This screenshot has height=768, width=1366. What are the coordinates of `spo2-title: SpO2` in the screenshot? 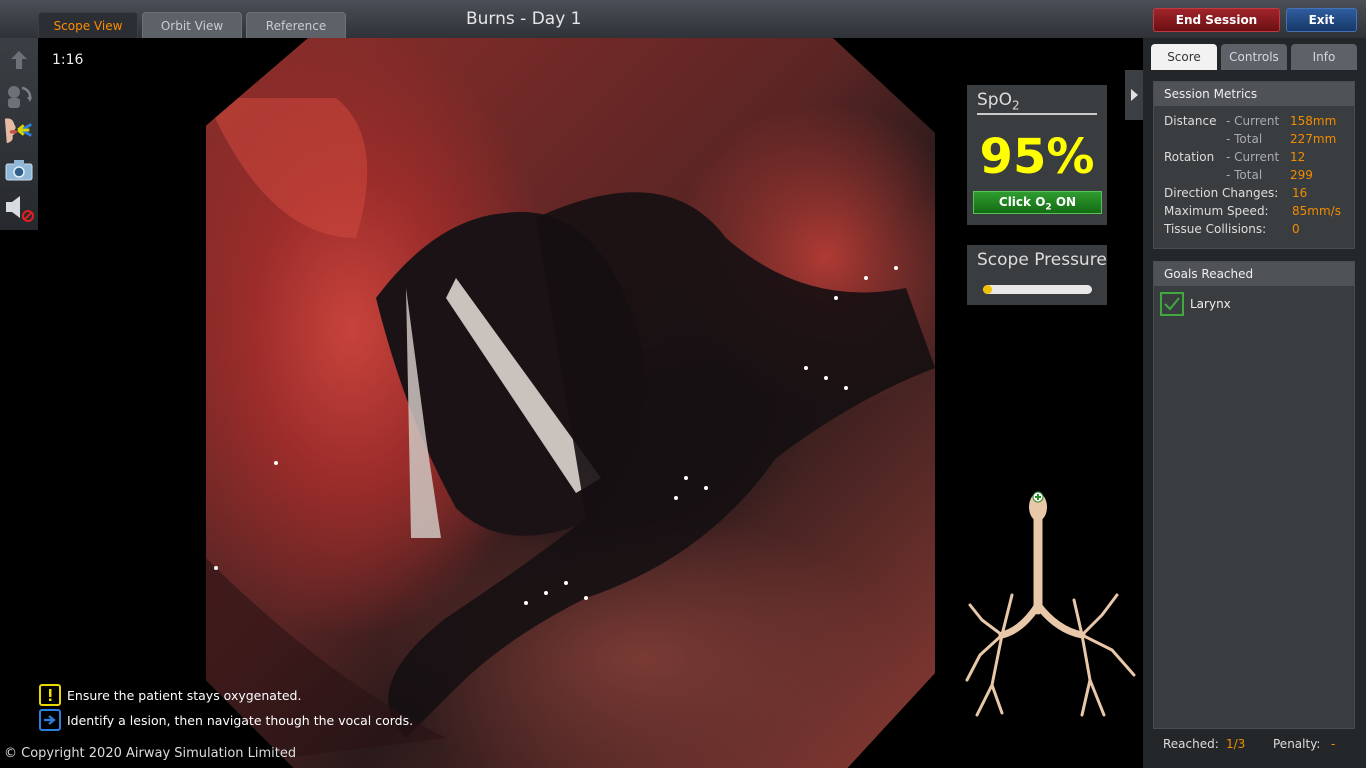 It's located at (1037, 103).